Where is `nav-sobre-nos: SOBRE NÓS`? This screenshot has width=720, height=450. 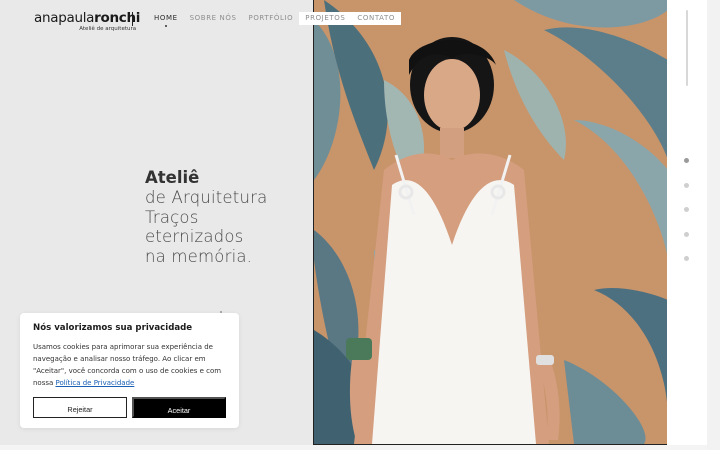
nav-sobre-nos: SOBRE NÓS is located at coordinates (213, 18).